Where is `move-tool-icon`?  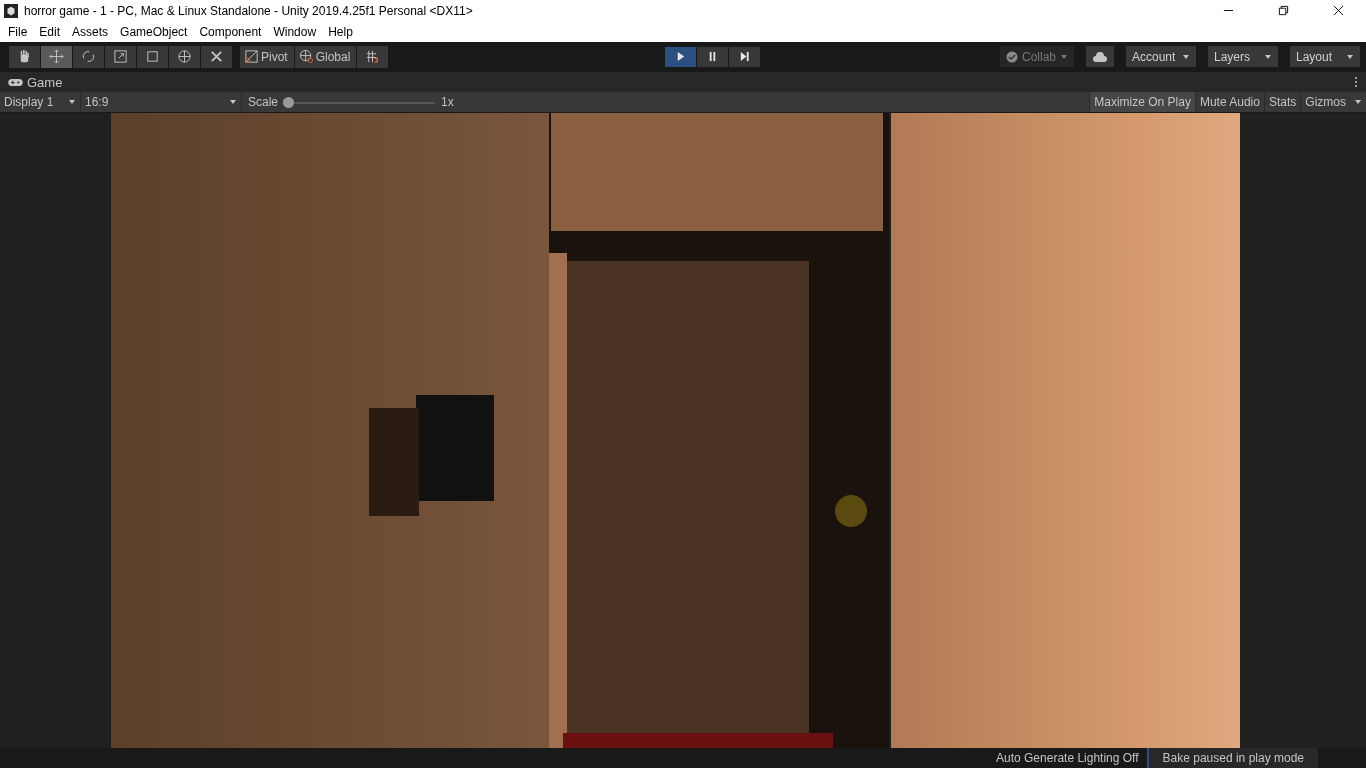
move-tool-icon is located at coordinates (56, 57).